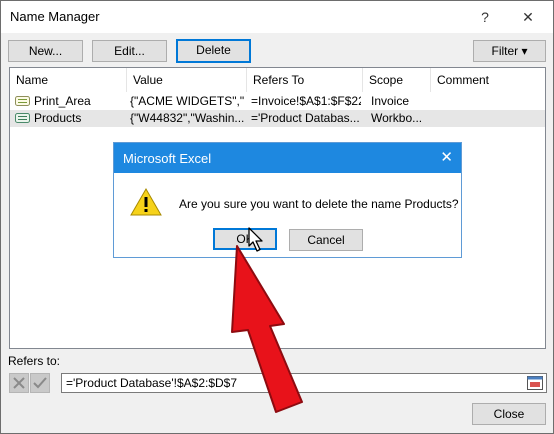 This screenshot has width=554, height=434. What do you see at coordinates (34, 361) in the screenshot?
I see `refers-to-label: Refers to:` at bounding box center [34, 361].